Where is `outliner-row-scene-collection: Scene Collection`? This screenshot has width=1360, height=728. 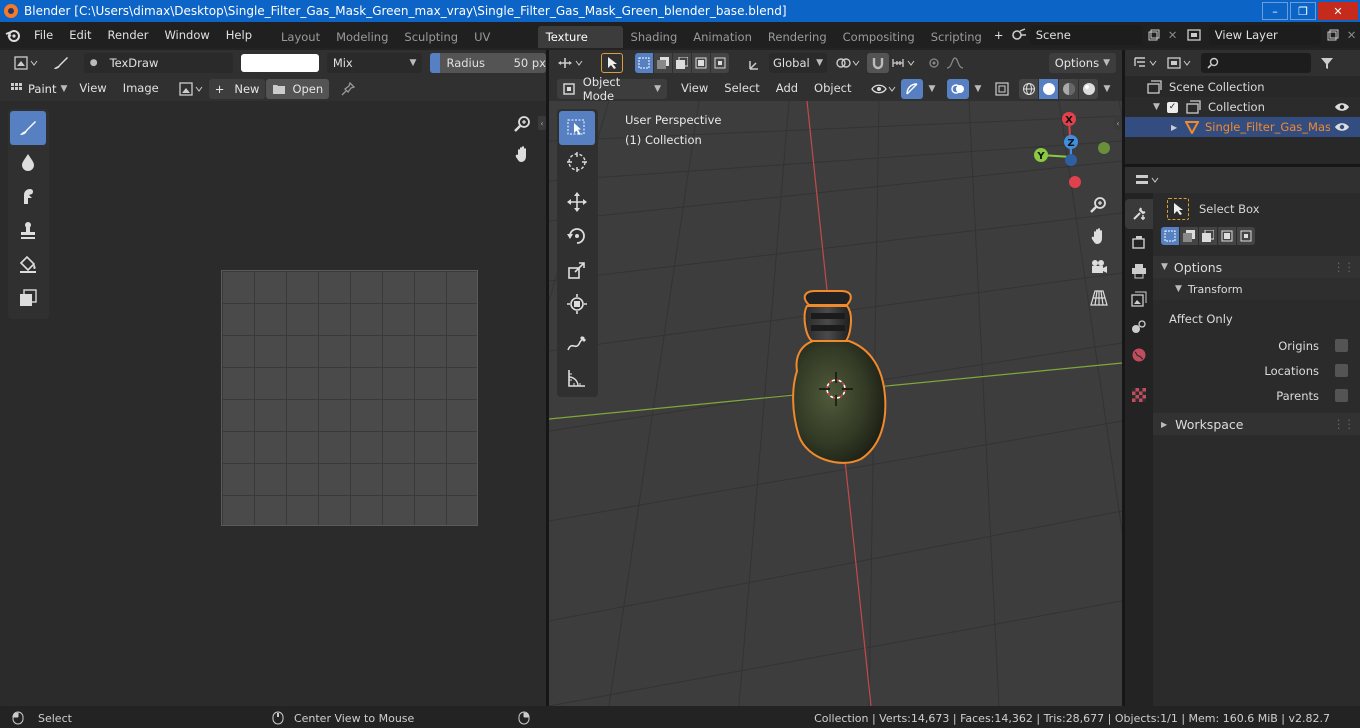
outliner-row-scene-collection: Scene Collection is located at coordinates (1242, 87).